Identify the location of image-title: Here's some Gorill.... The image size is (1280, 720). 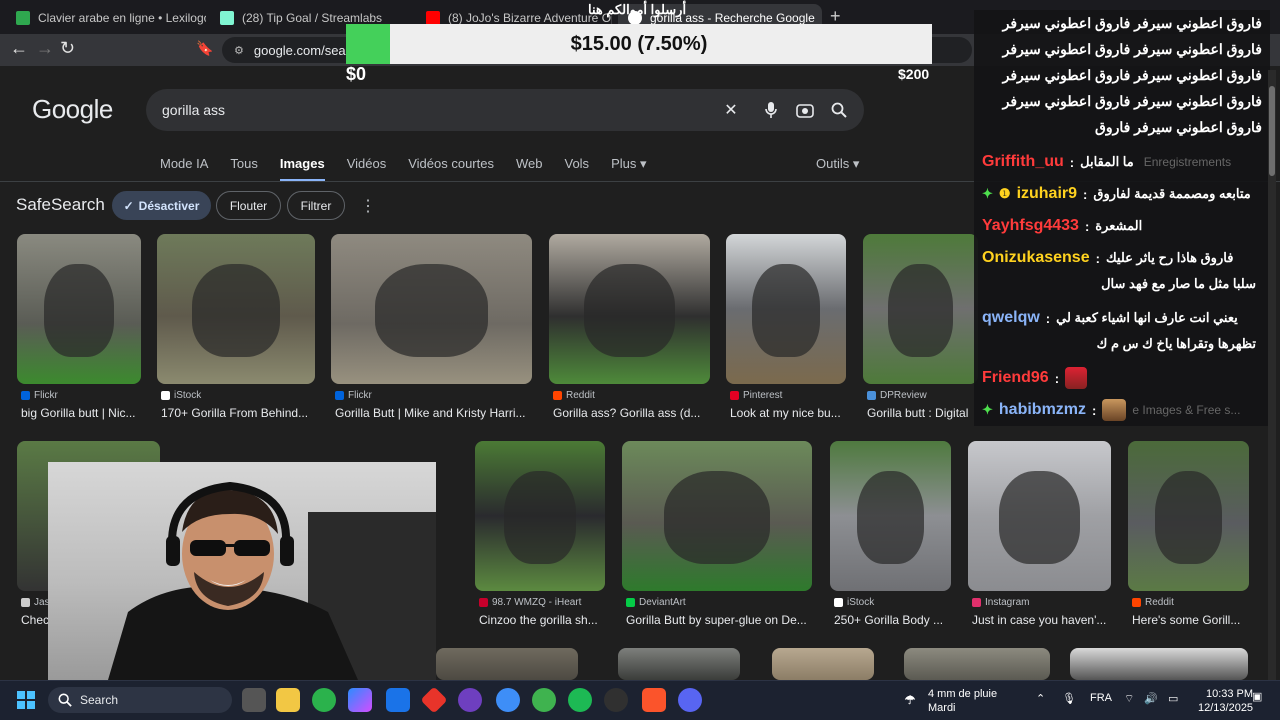
(1197, 620).